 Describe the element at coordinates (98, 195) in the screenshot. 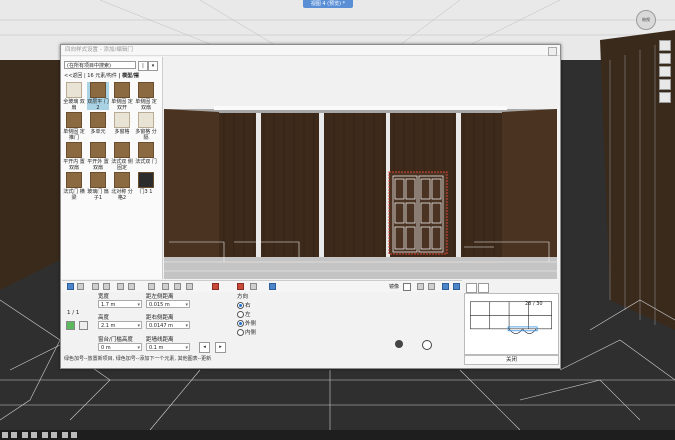

I see `door-style-label: 玻璃门 扇子1` at that location.